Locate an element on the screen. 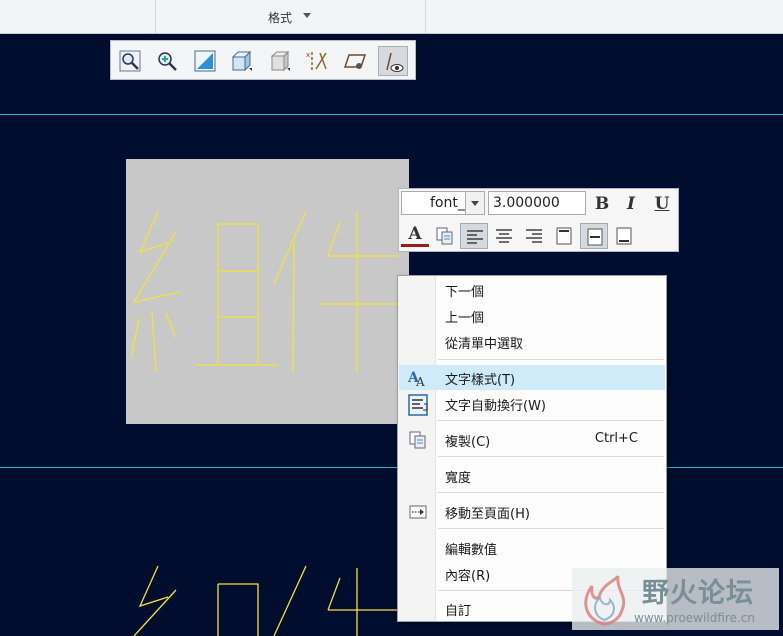  chevron-down-icon is located at coordinates (474, 203).